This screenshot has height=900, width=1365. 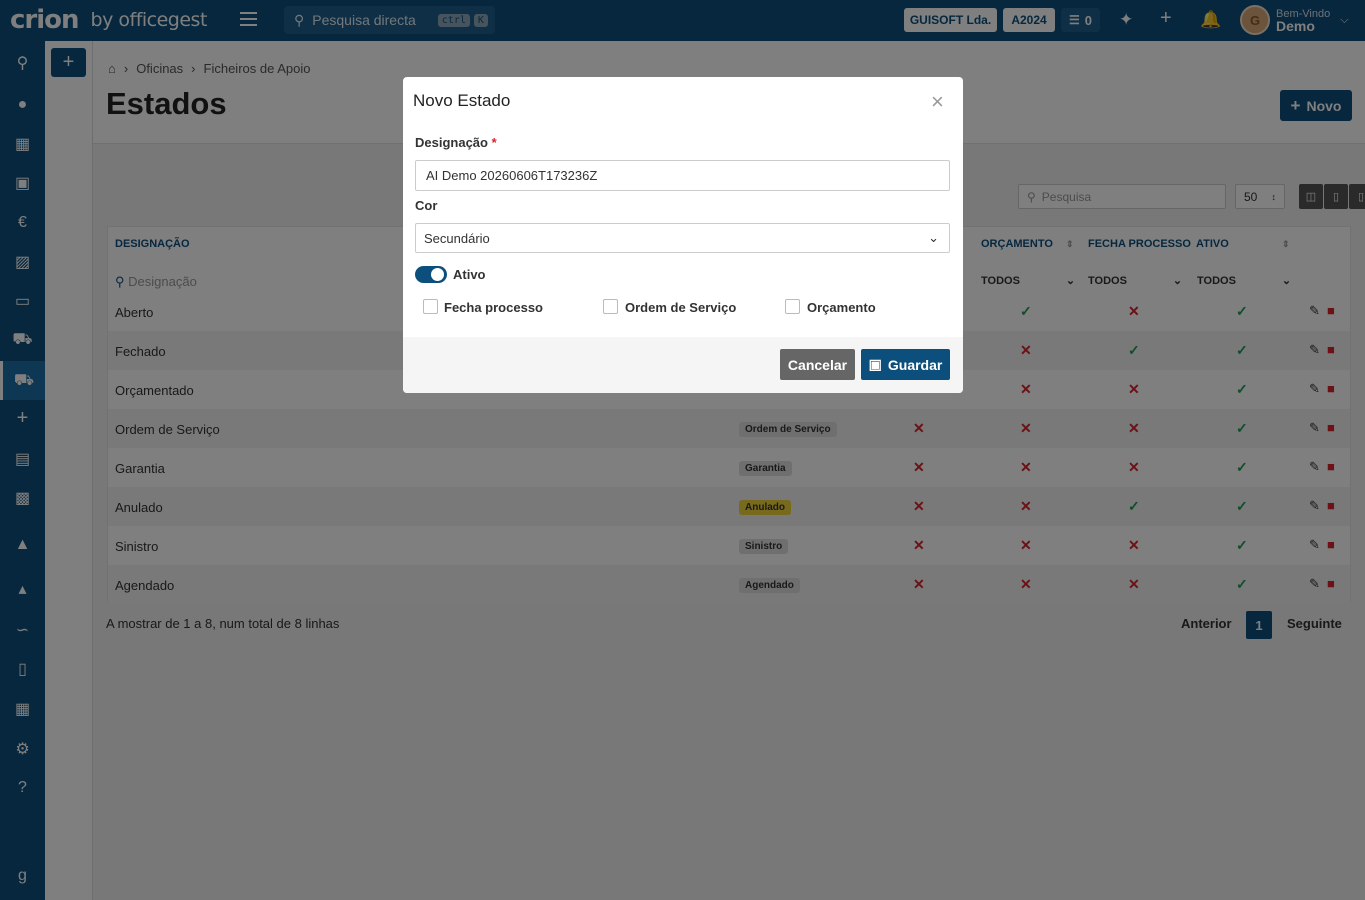 What do you see at coordinates (610, 306) in the screenshot?
I see `ordem-servico-checkbox` at bounding box center [610, 306].